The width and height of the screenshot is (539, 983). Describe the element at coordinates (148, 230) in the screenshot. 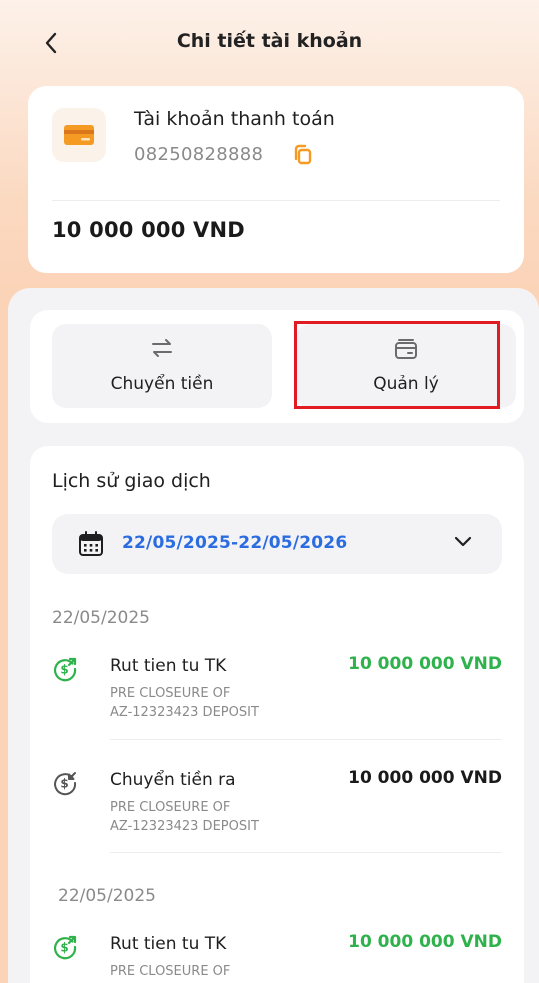

I see `account-balance: 10 000 000 VND` at that location.